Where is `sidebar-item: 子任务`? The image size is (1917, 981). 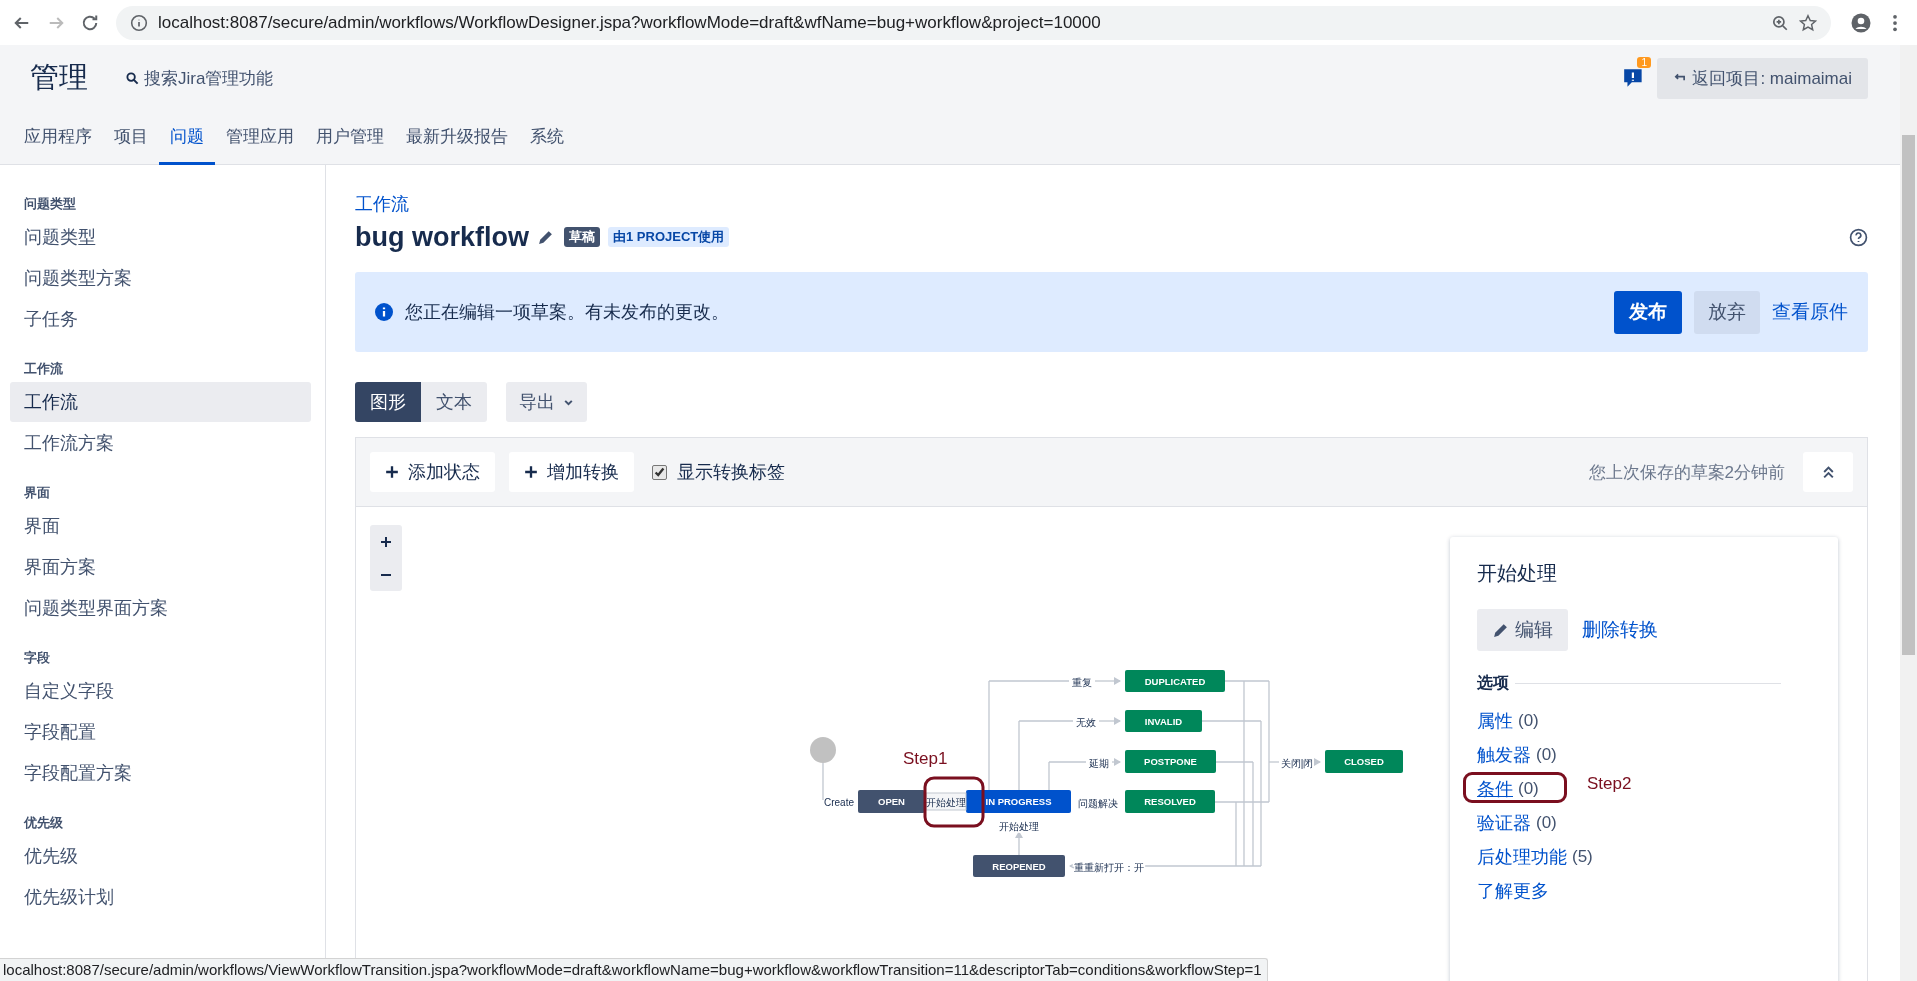 sidebar-item: 子任务 is located at coordinates (160, 319).